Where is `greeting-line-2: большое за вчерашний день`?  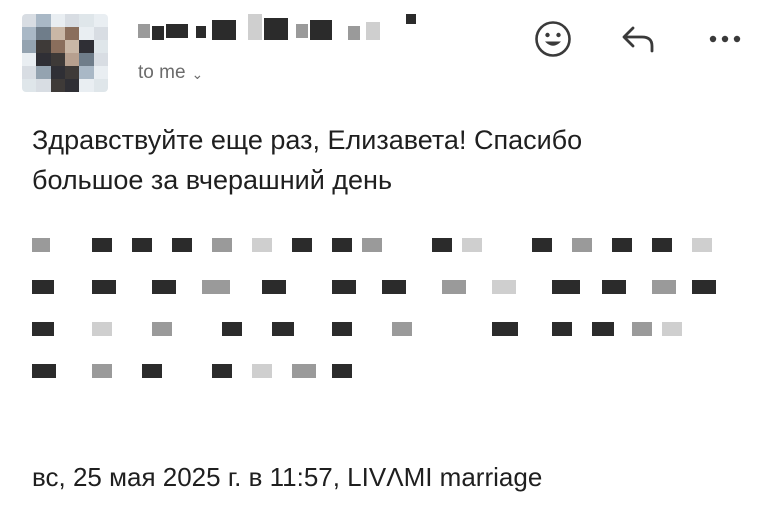
greeting-line-2: большое за вчерашний день is located at coordinates (212, 180).